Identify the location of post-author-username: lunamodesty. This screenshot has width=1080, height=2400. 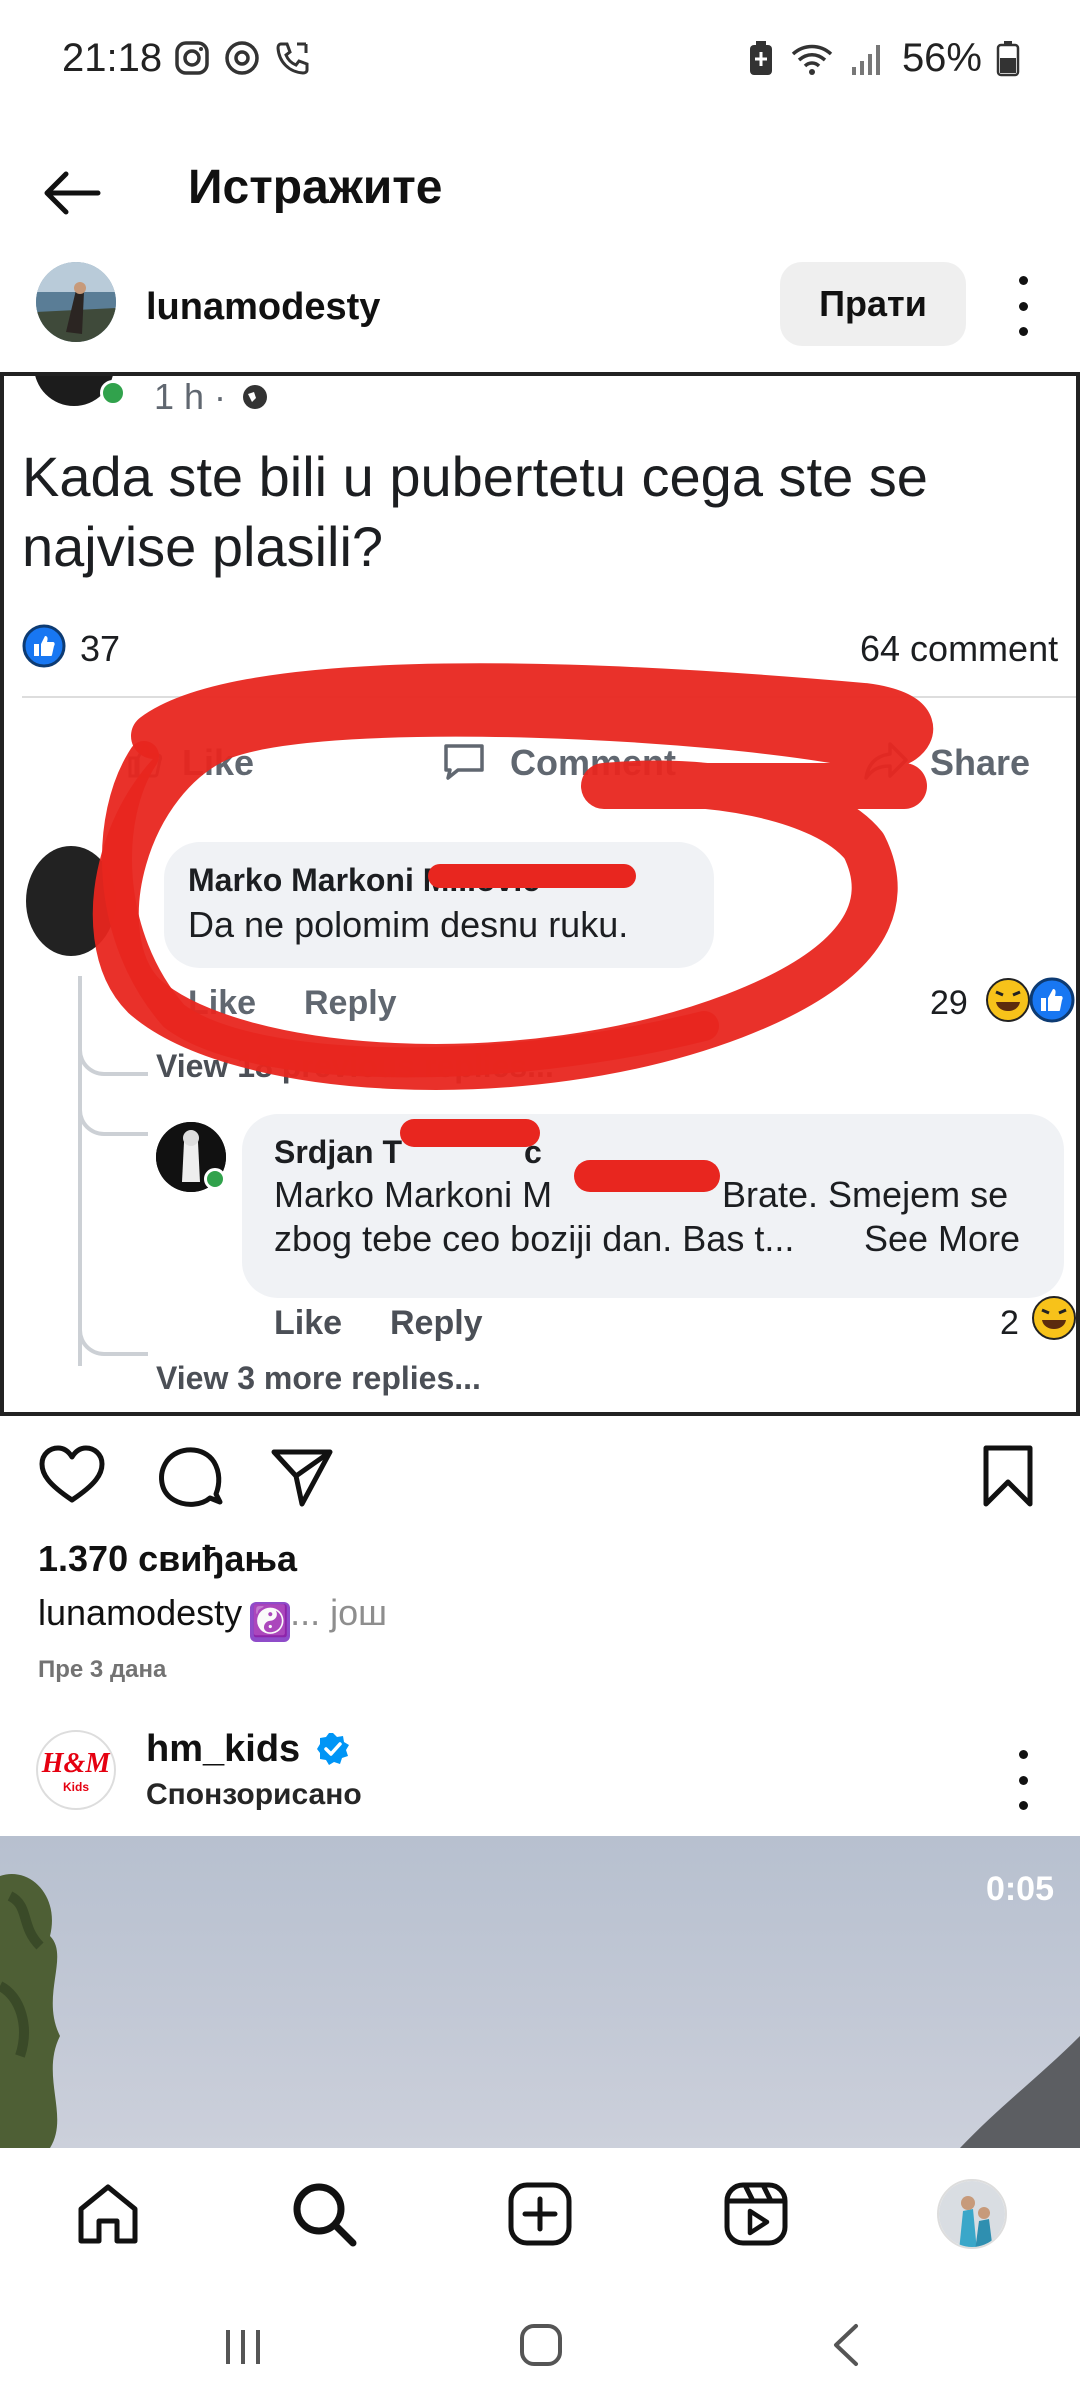
(263, 307).